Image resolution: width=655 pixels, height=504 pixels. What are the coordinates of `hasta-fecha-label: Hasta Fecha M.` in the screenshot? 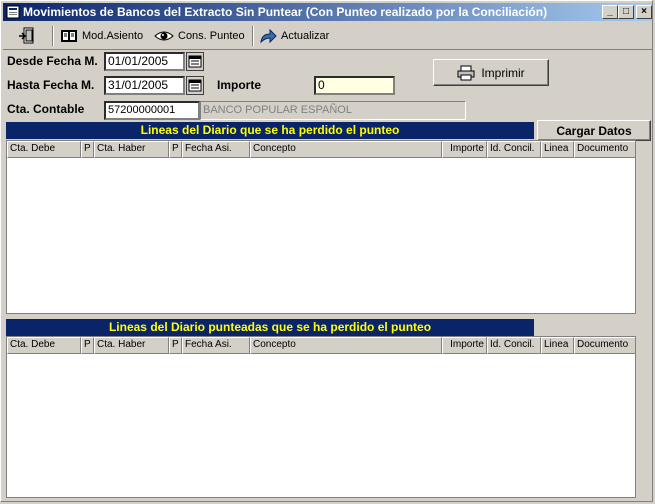 It's located at (51, 85).